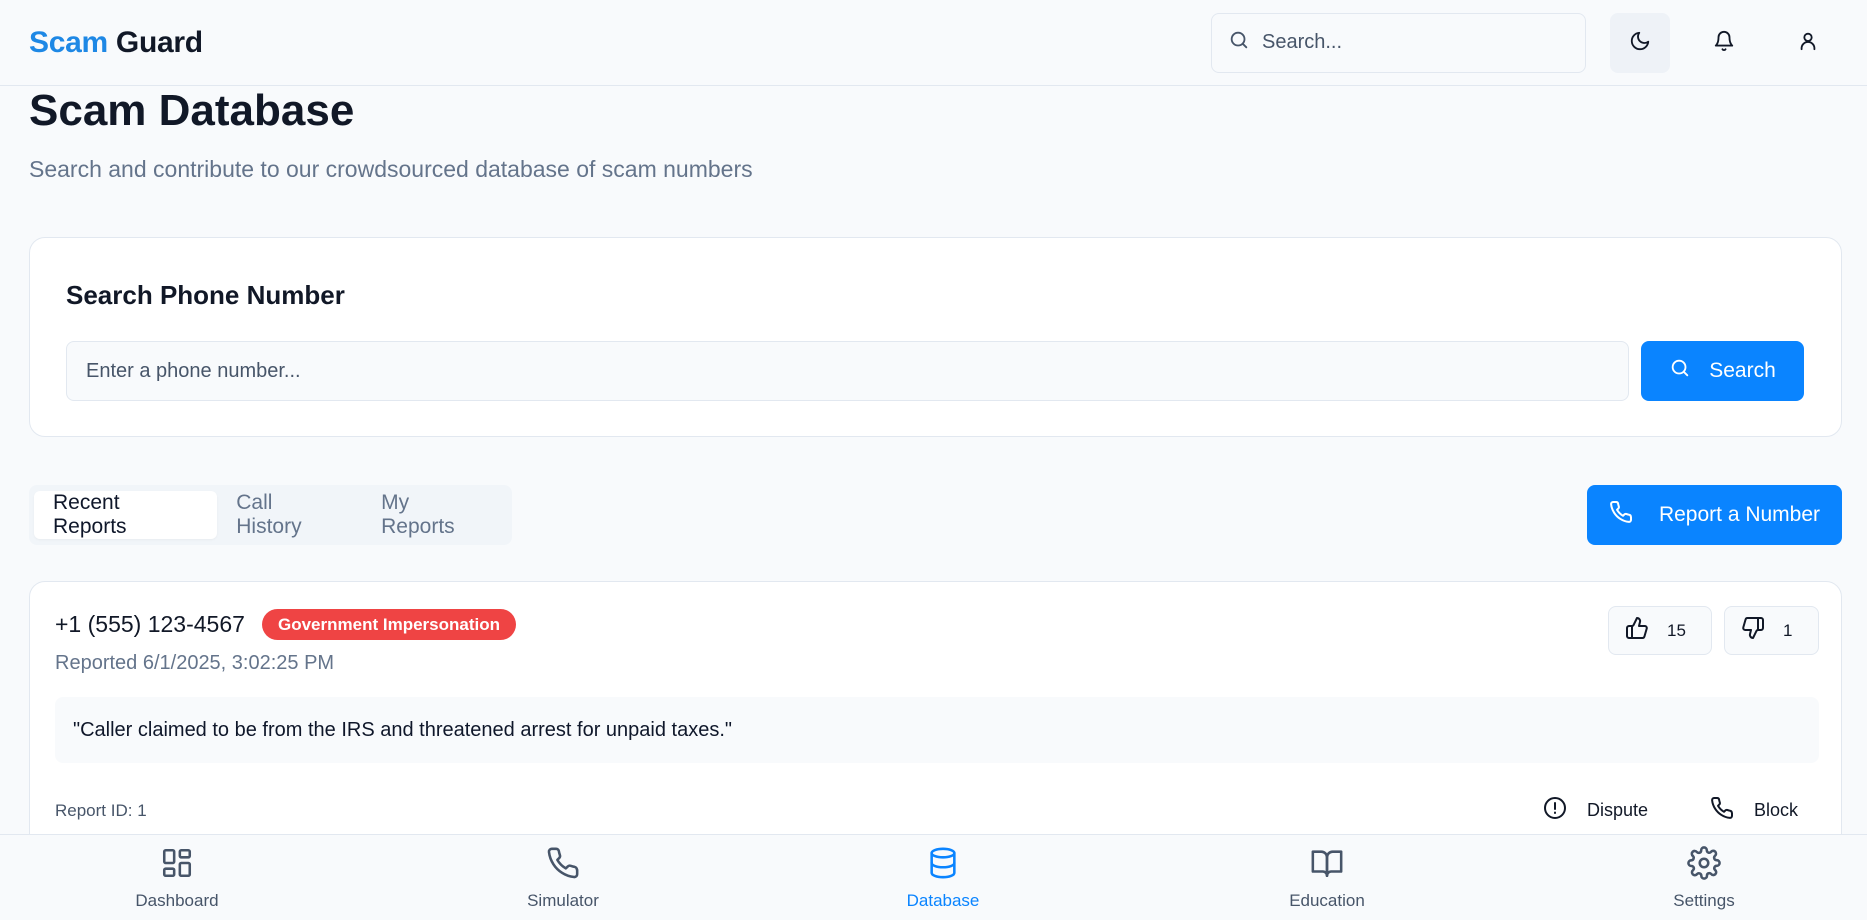 The height and width of the screenshot is (920, 1867). I want to click on gear-icon, so click(1704, 865).